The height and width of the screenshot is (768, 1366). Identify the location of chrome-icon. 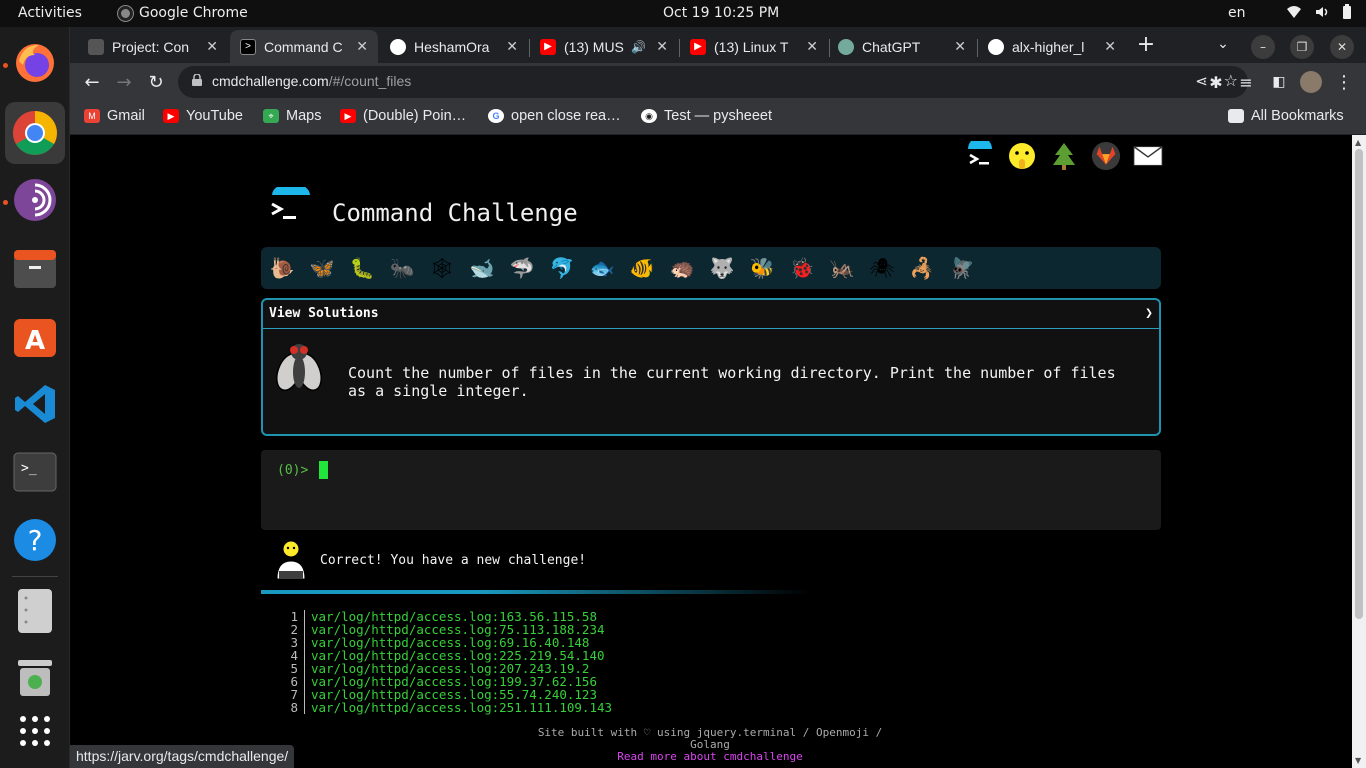
(35, 133).